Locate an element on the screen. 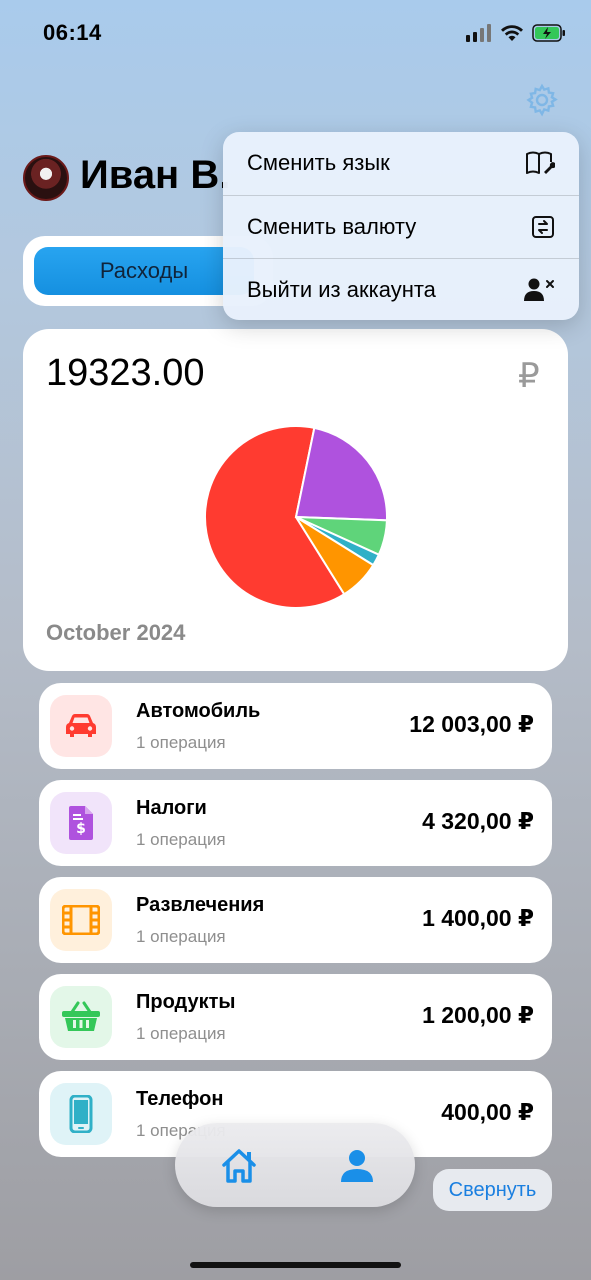  settings-gear-icon is located at coordinates (542, 100).